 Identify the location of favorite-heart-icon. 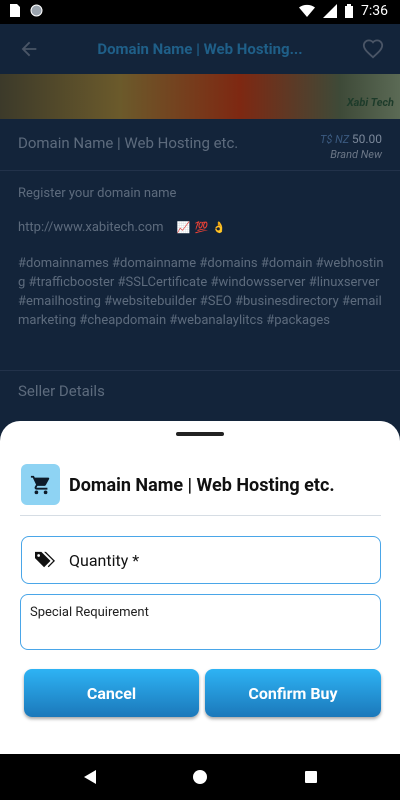
(373, 49).